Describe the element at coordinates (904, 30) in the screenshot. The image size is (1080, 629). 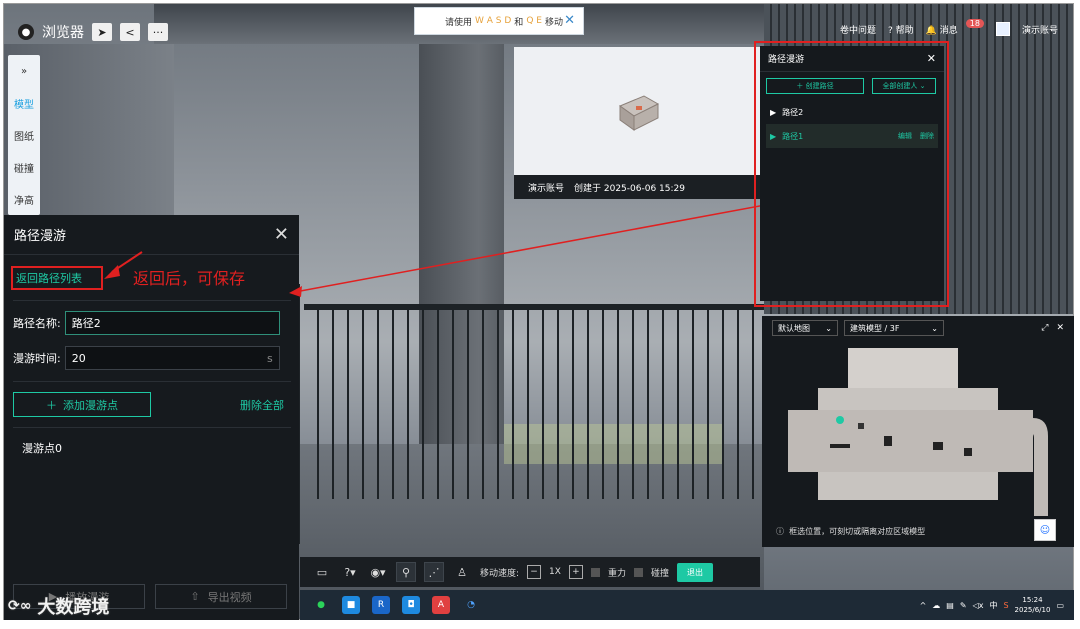
I see `help-label: 帮助` at that location.